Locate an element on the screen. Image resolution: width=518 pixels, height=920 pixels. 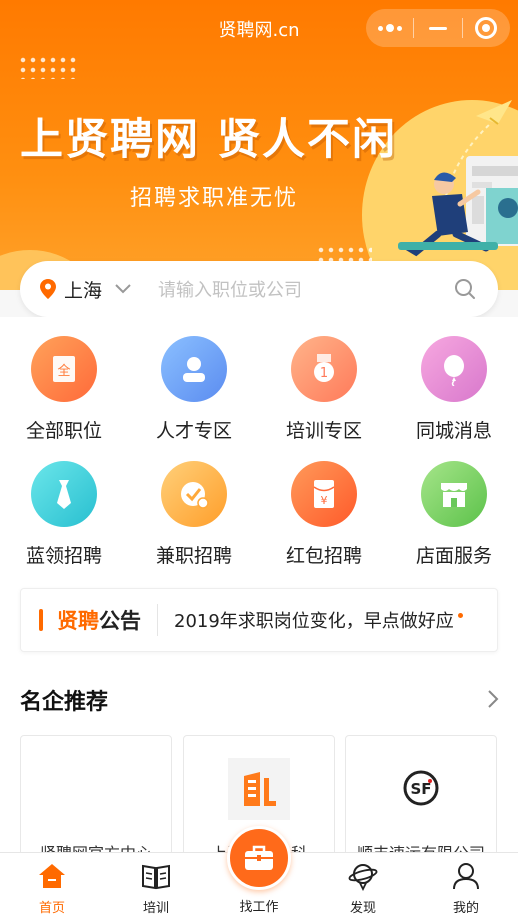
red-envelope-icon: ¥ is located at coordinates (324, 494).